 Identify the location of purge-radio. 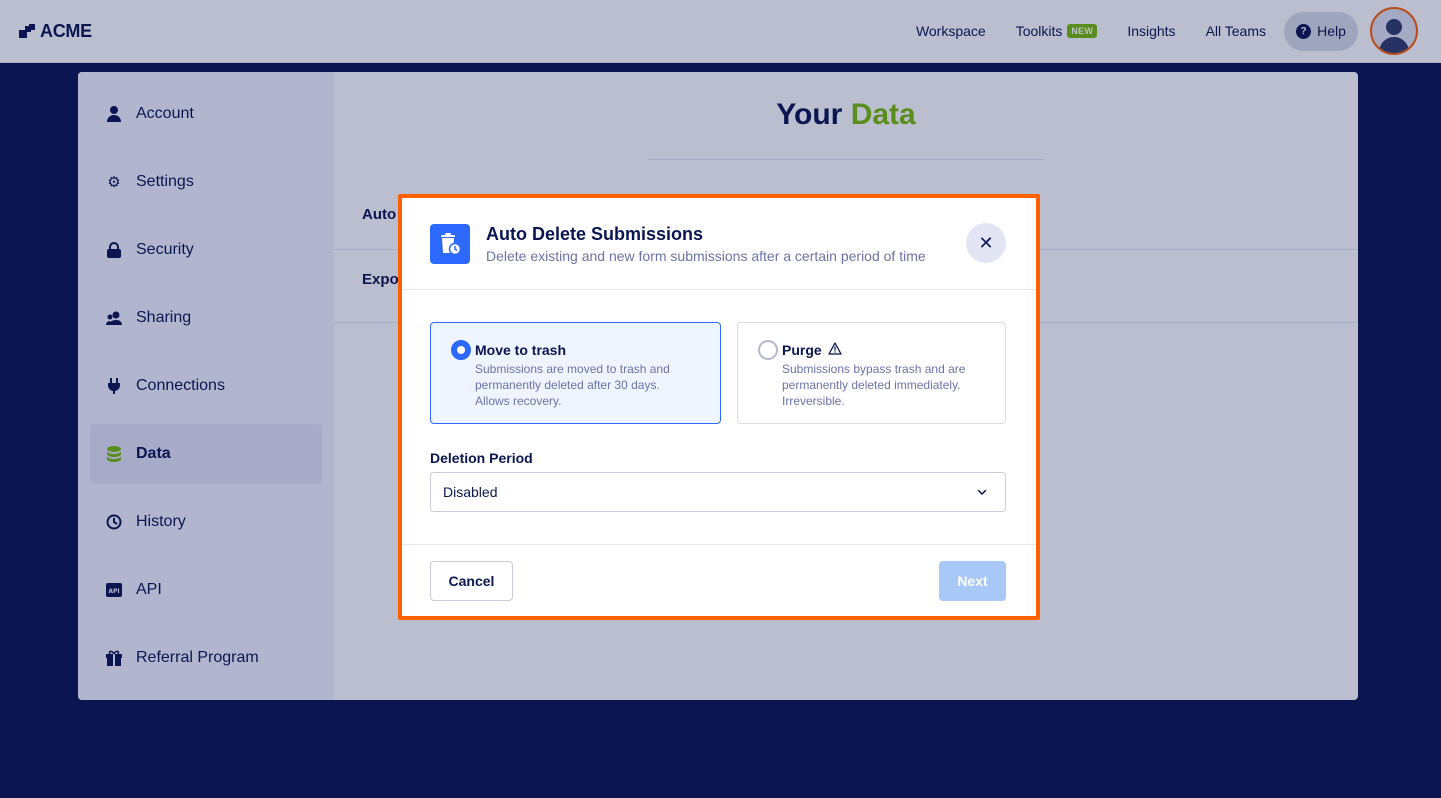
(768, 350).